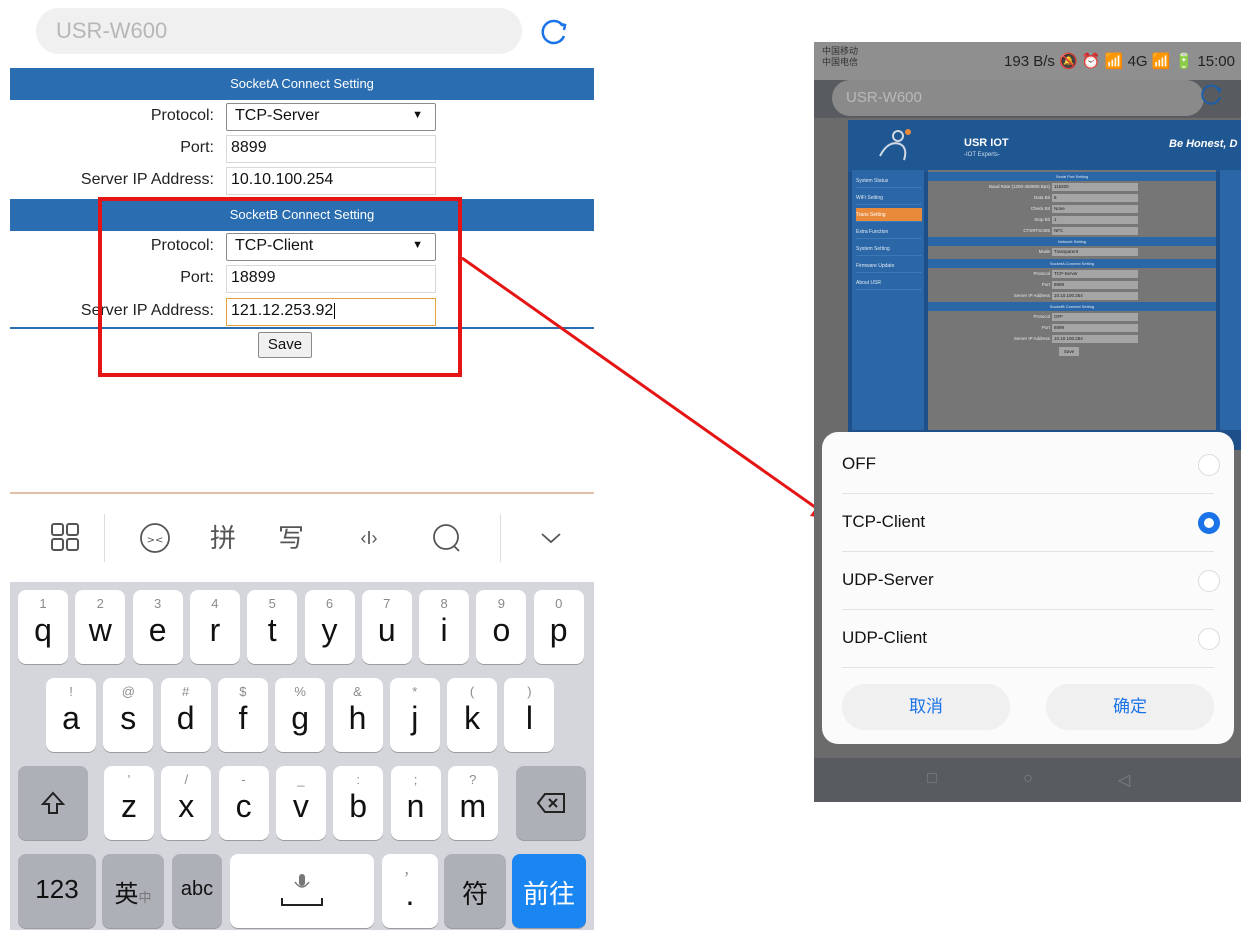  I want to click on site-nav-item: Trans Setting, so click(889, 215).